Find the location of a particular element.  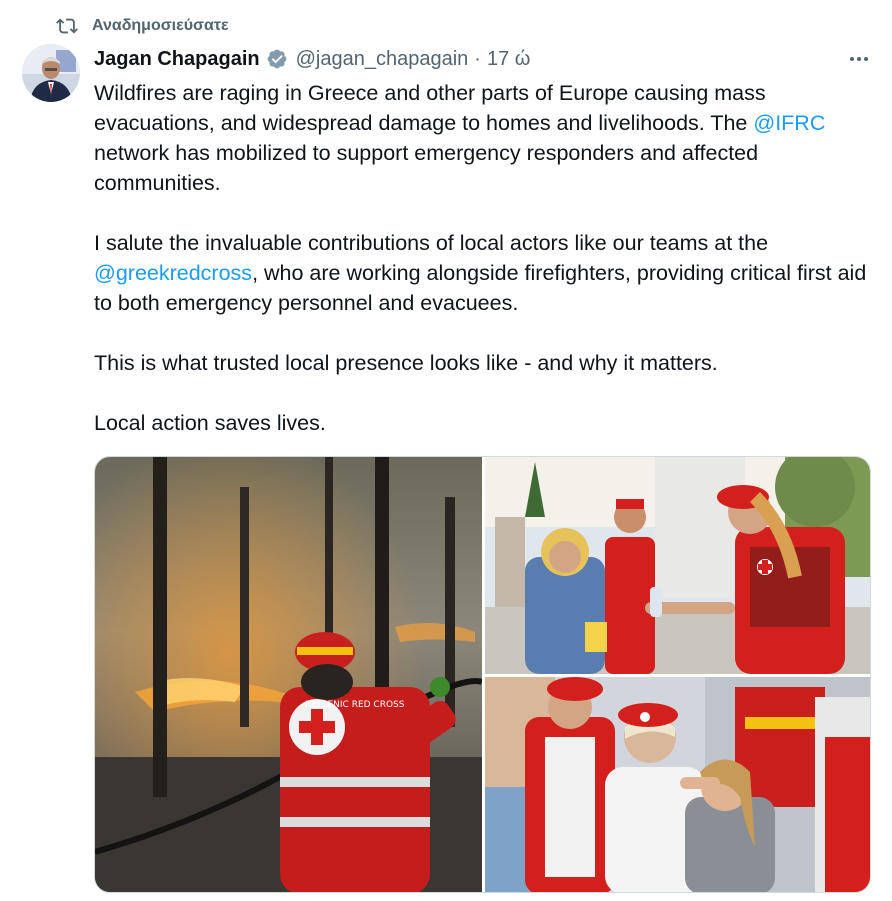

mention-ifrc: @IFRC is located at coordinates (789, 123).